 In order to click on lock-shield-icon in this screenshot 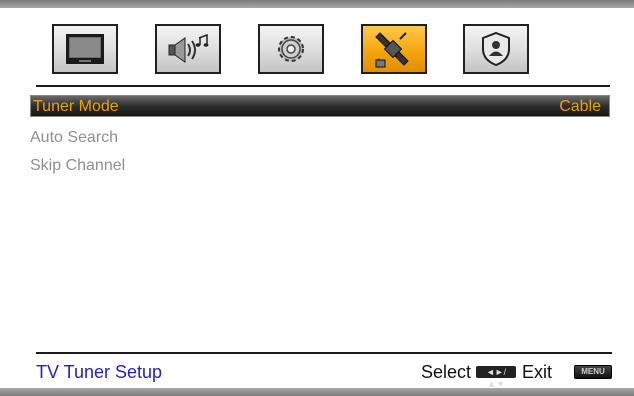, I will do `click(496, 49)`.